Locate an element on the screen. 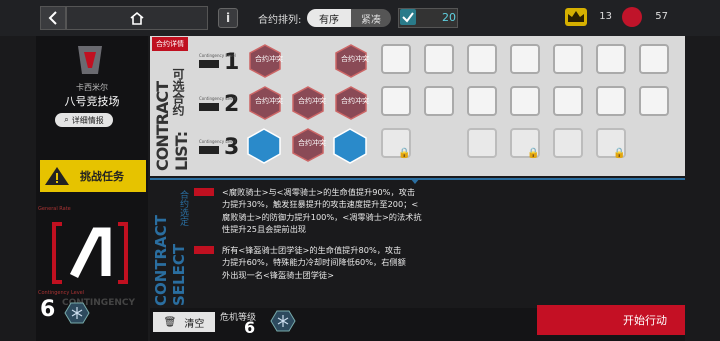 The height and width of the screenshot is (341, 720). contract-tile-down is located at coordinates (568, 101).